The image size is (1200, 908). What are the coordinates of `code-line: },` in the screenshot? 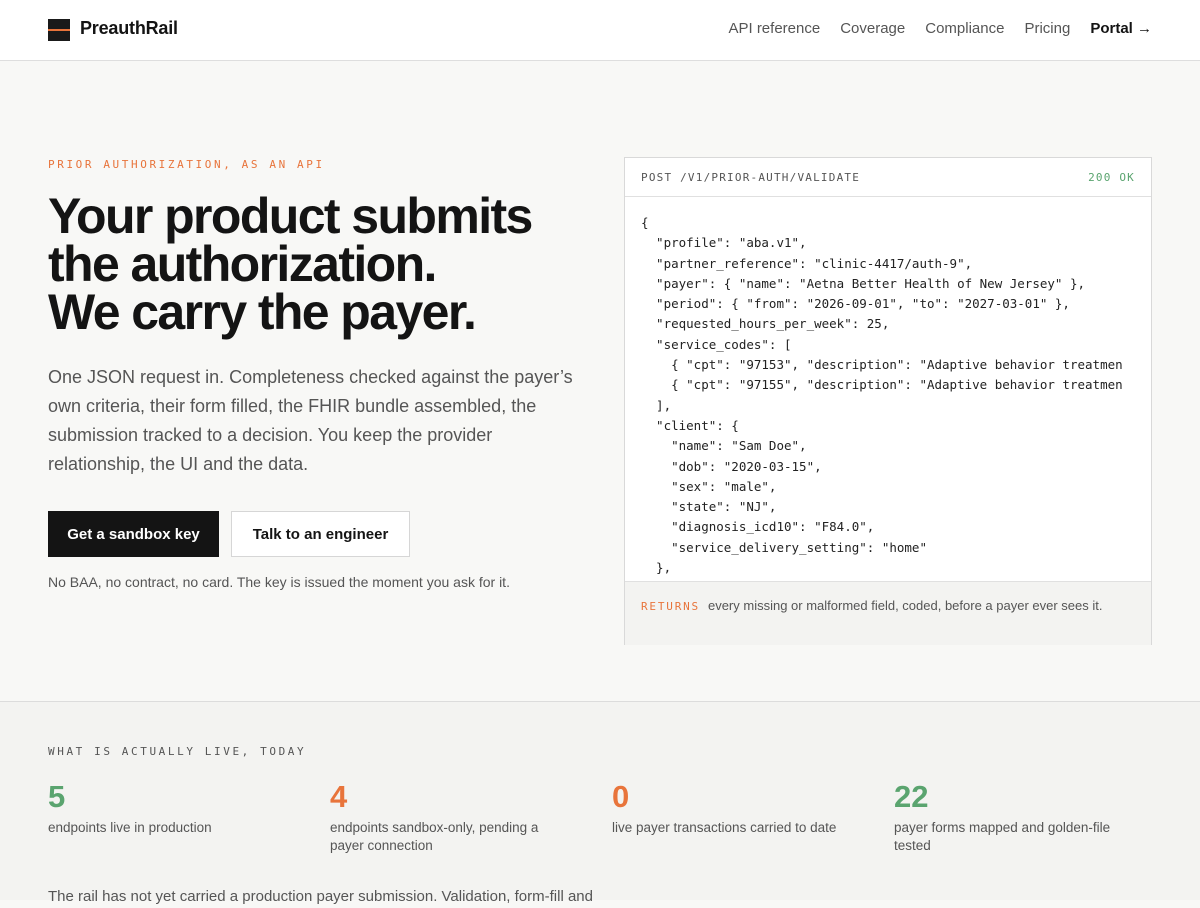 It's located at (656, 568).